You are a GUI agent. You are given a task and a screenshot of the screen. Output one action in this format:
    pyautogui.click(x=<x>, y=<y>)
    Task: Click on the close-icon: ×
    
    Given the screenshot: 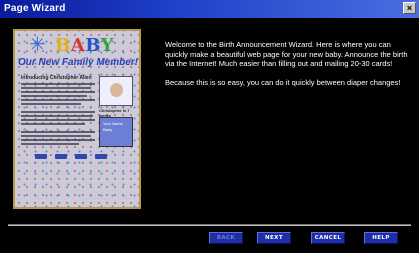 What is the action you would take?
    pyautogui.click(x=409, y=8)
    